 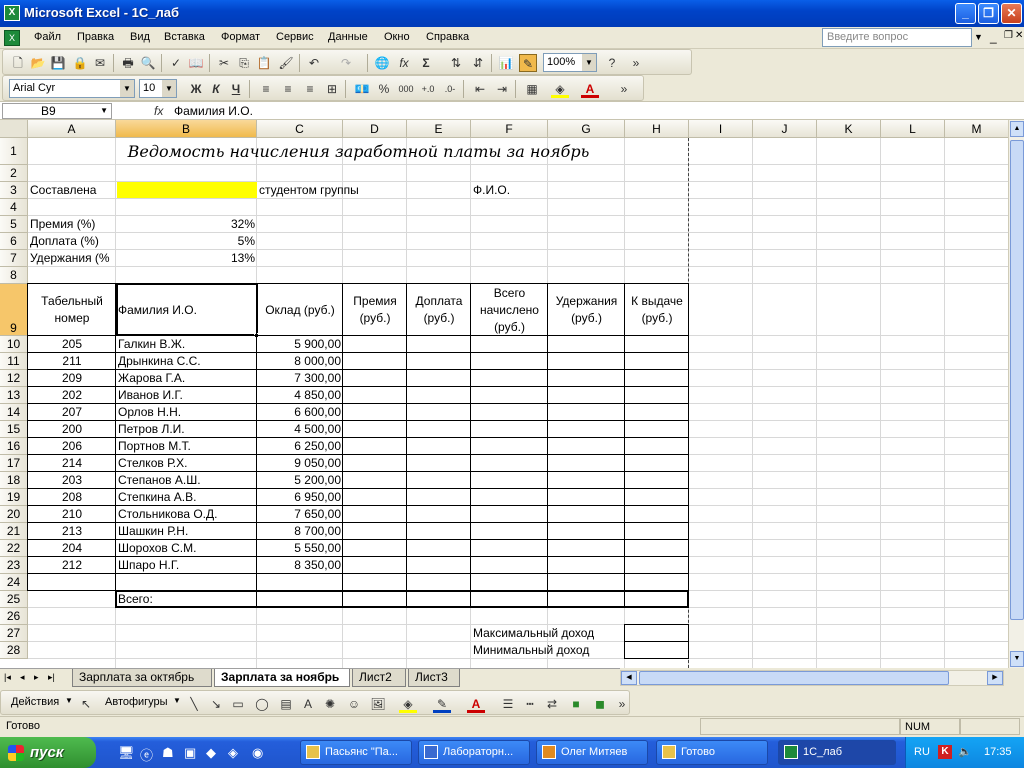 I want to click on select-all-corner, so click(x=14, y=129).